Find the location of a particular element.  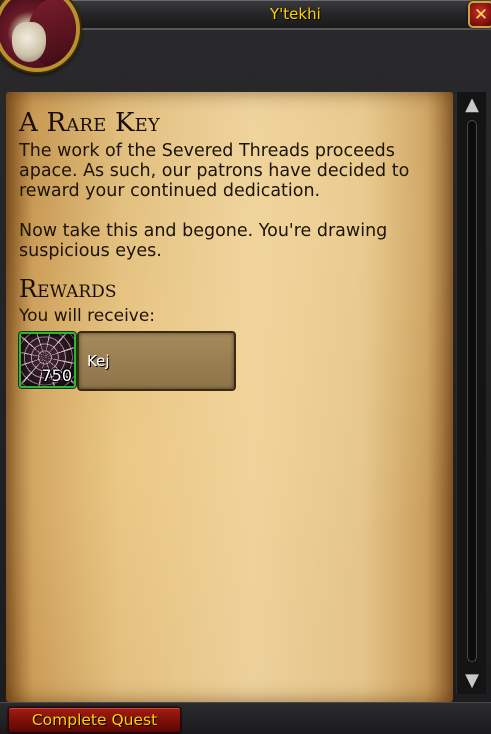

close-icon: ✕ is located at coordinates (481, 14).